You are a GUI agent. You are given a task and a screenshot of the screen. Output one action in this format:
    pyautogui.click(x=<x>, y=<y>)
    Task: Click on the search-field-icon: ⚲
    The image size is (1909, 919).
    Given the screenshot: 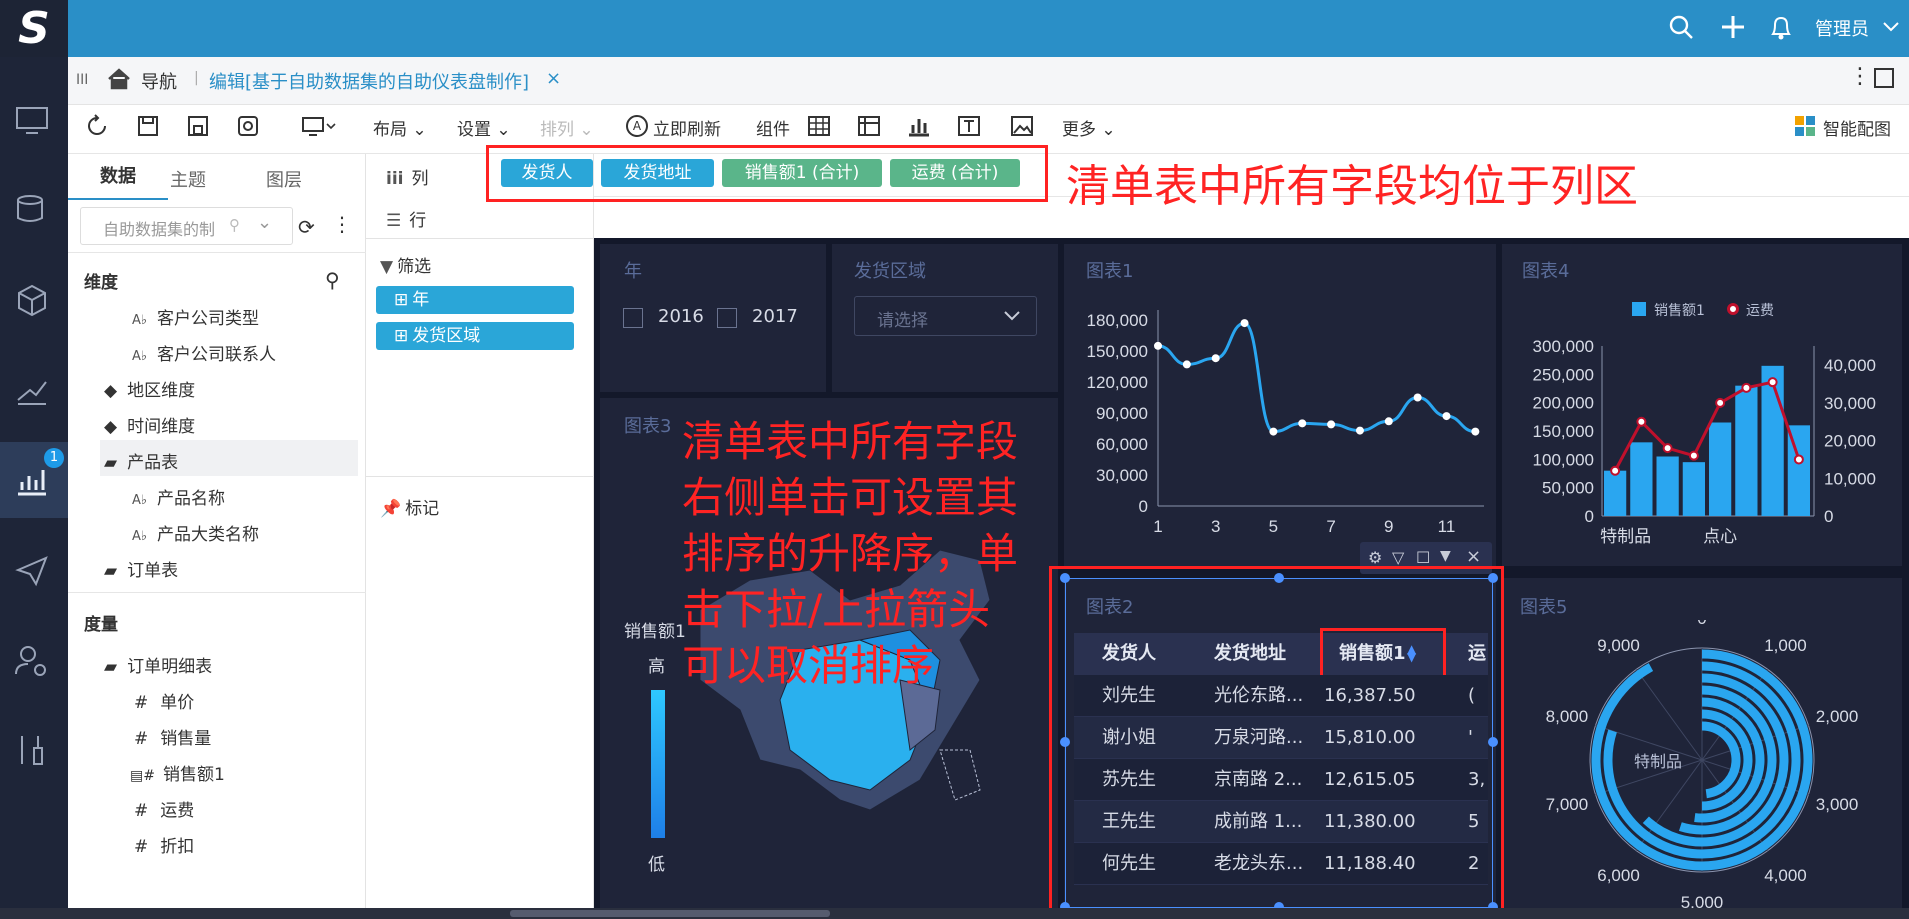 What is the action you would take?
    pyautogui.click(x=332, y=280)
    